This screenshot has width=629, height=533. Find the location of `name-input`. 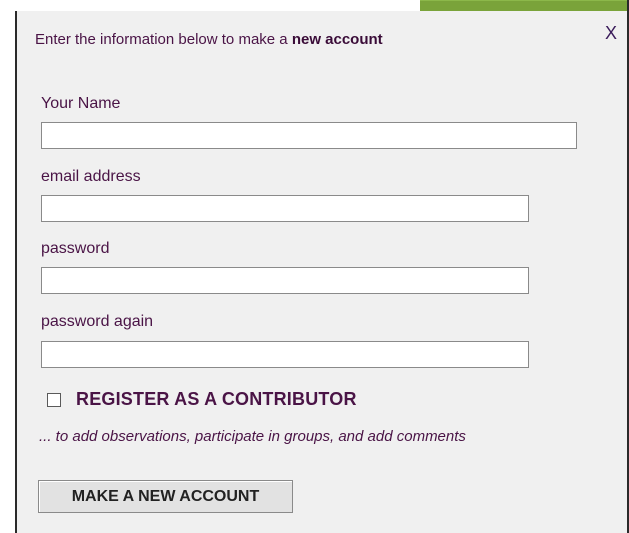

name-input is located at coordinates (309, 135).